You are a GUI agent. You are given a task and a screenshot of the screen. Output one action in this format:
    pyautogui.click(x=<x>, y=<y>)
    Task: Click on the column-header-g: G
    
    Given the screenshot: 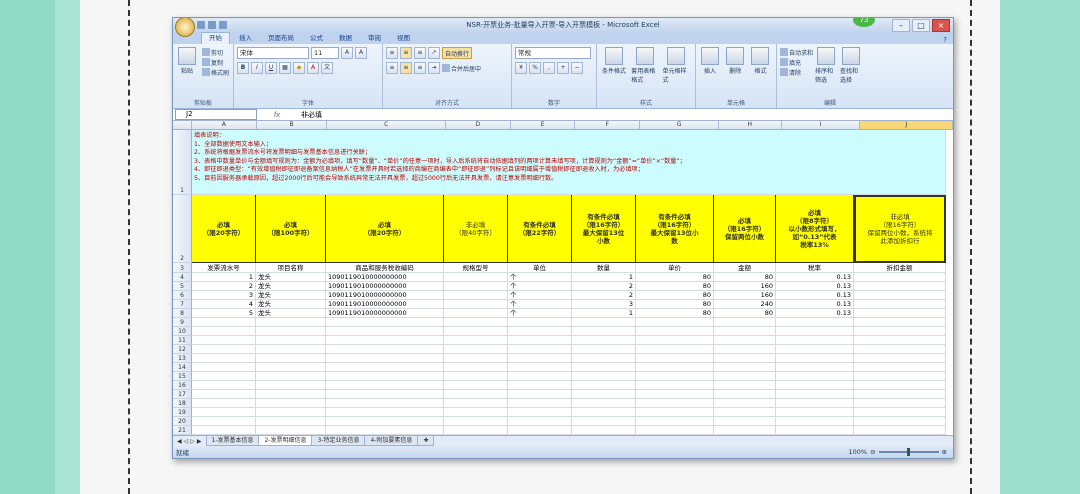 What is the action you would take?
    pyautogui.click(x=679, y=125)
    